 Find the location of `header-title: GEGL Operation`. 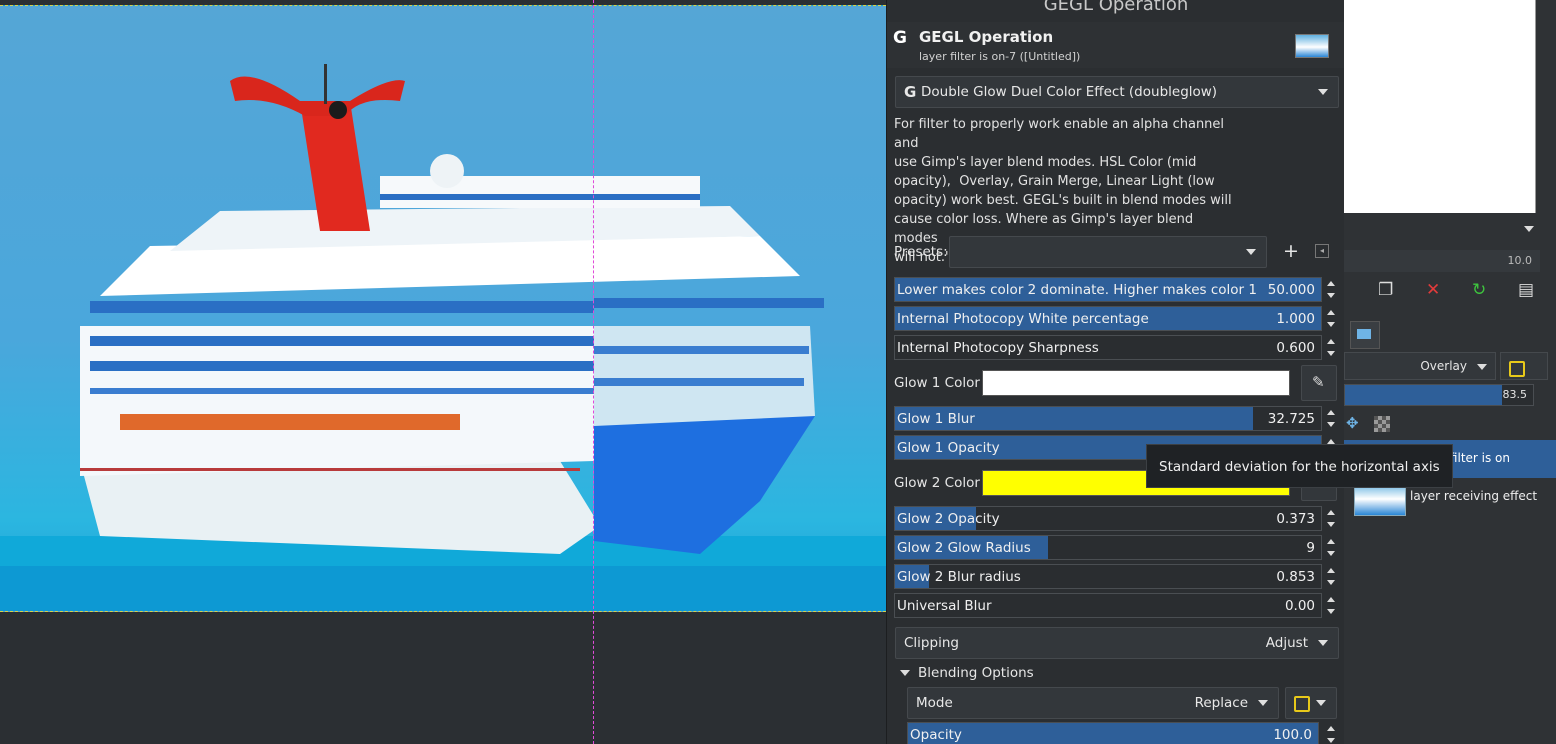

header-title: GEGL Operation is located at coordinates (986, 37).